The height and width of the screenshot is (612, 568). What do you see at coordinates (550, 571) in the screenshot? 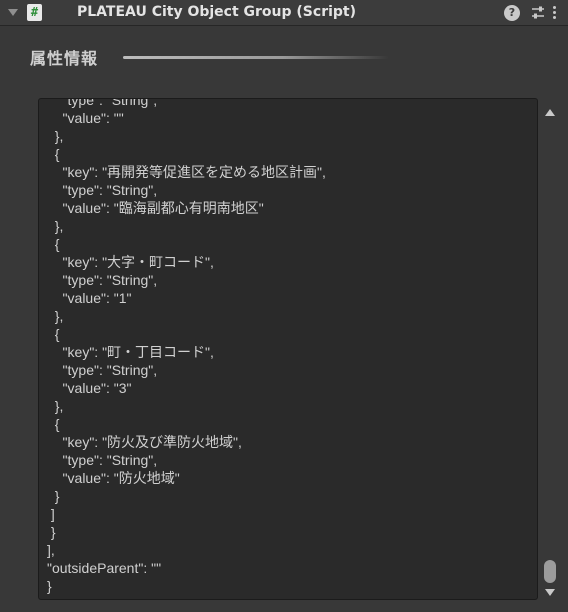
I see `scrollbar-thumb` at bounding box center [550, 571].